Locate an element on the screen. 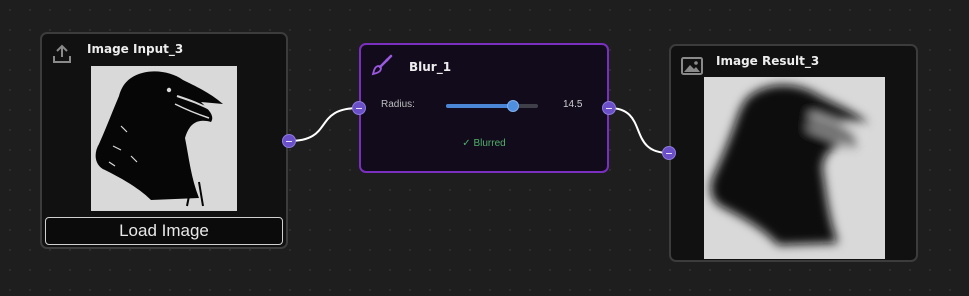 The width and height of the screenshot is (969, 296). input-output-port is located at coordinates (289, 141).